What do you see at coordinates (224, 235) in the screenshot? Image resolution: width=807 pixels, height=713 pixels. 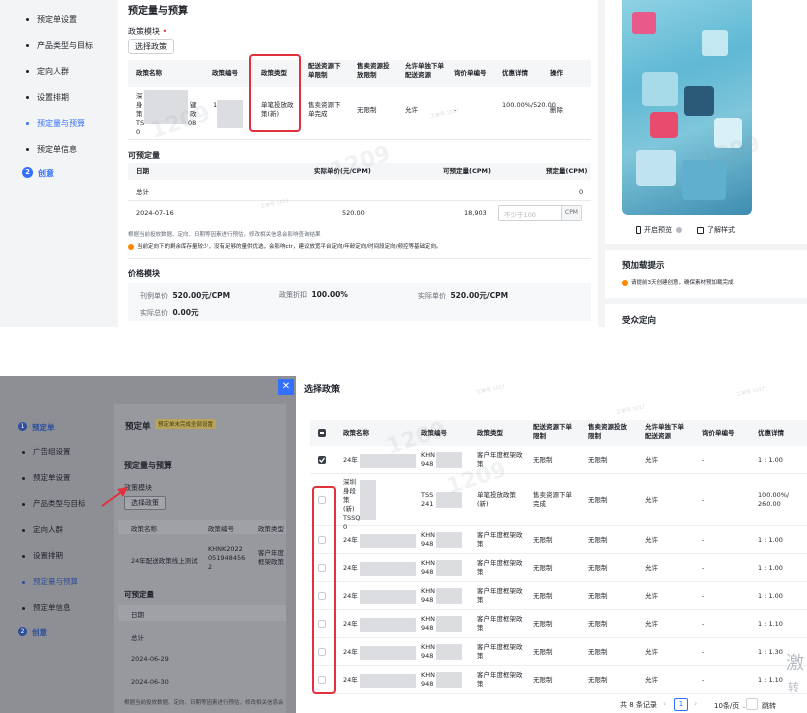 I see `estimate-note: 根据当前投放数据、定向、日期等因素进行预估，修改相关信息会影响查询结果` at bounding box center [224, 235].